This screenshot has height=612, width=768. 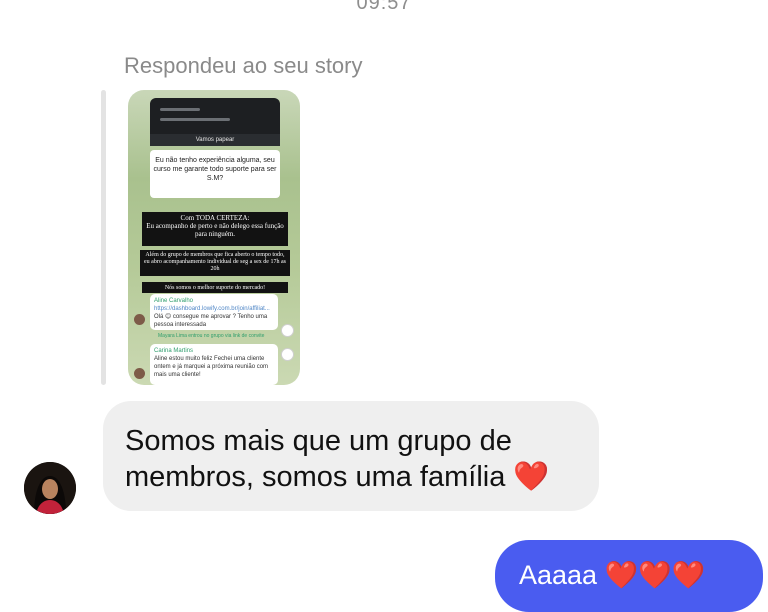 I want to click on thumbnail-chat-name: Aline Carvalho, so click(x=174, y=301).